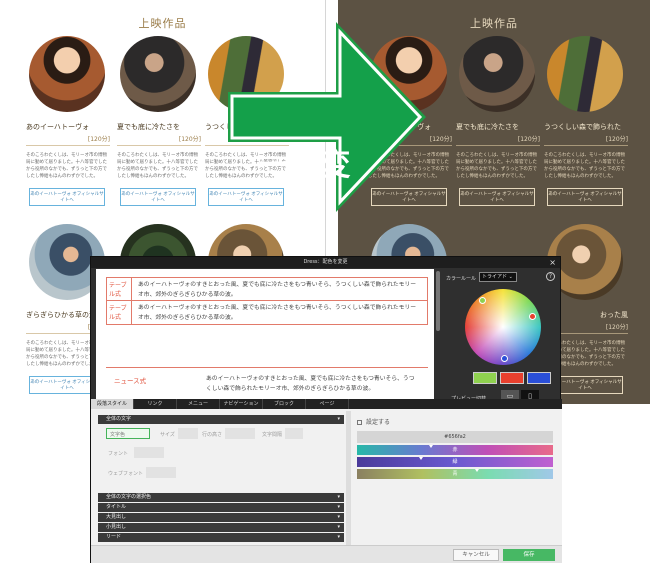 The height and width of the screenshot is (563, 650). What do you see at coordinates (272, 435) in the screenshot?
I see `letter-spacing-label: 文字間隔` at bounding box center [272, 435].